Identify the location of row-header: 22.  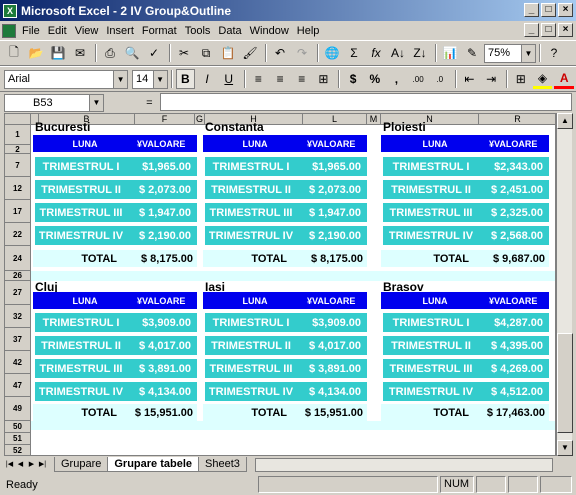
(18, 234).